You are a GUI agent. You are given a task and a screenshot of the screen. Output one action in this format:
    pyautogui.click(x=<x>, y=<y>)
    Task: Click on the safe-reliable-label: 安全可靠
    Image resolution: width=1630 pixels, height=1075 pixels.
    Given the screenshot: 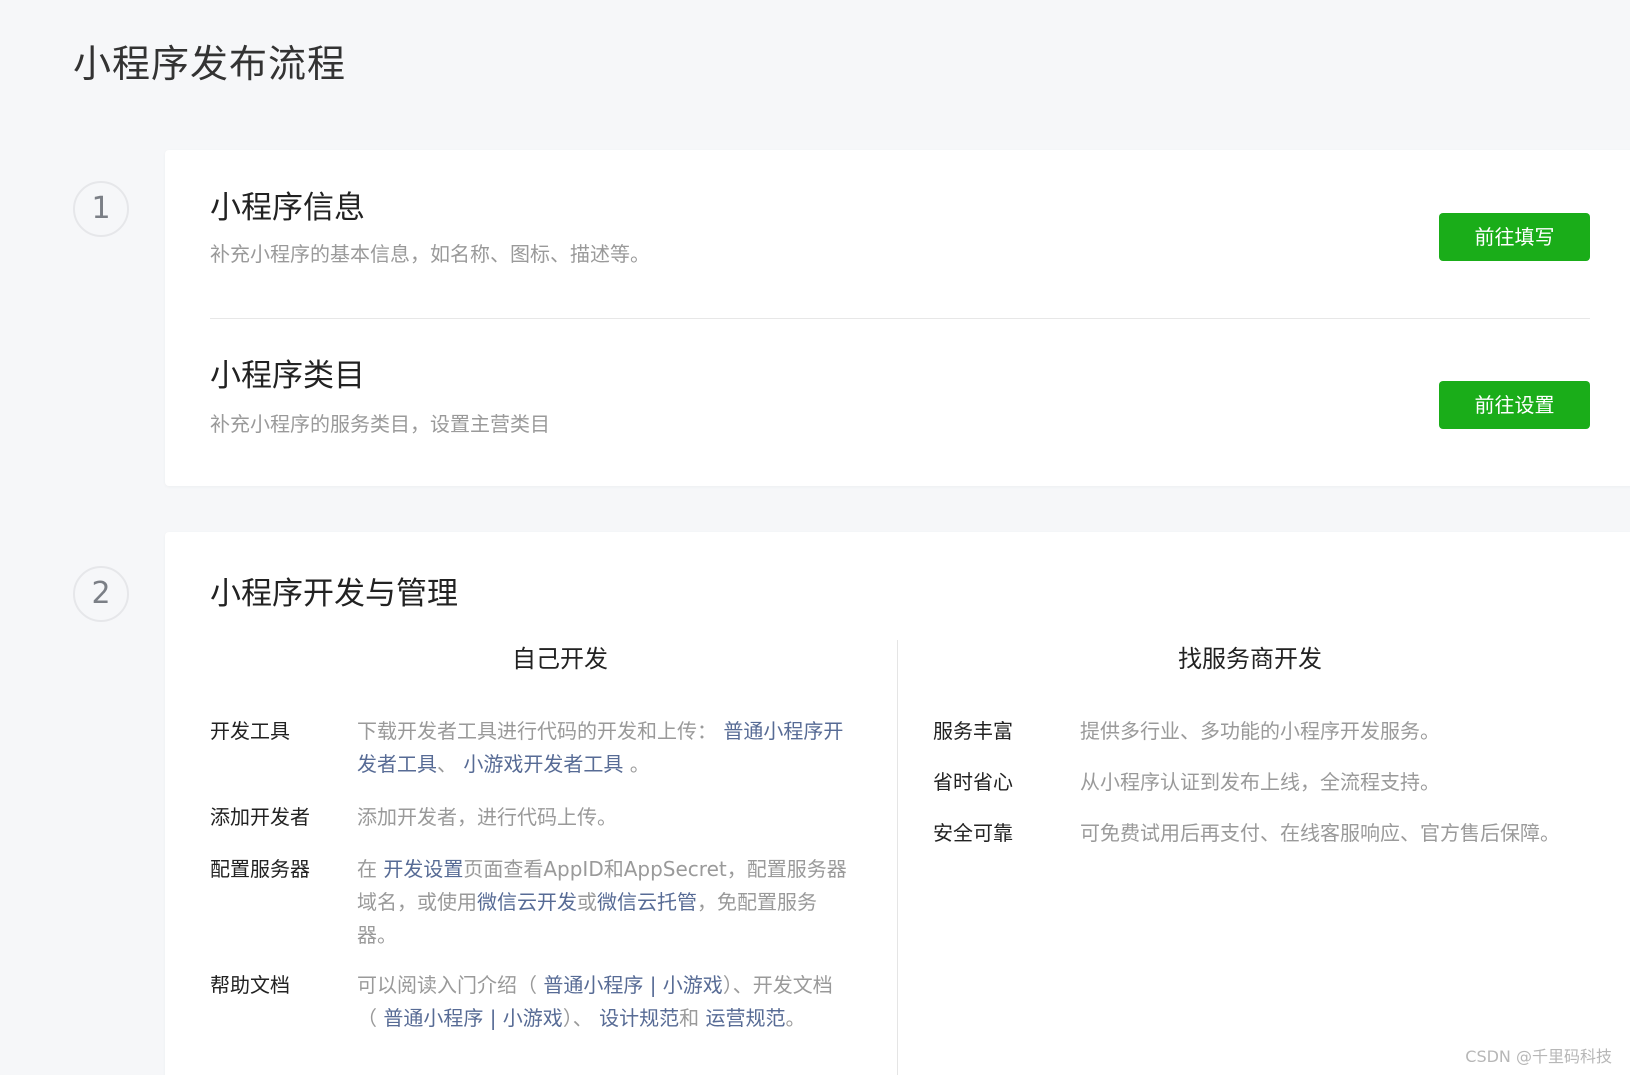 What is the action you would take?
    pyautogui.click(x=973, y=833)
    